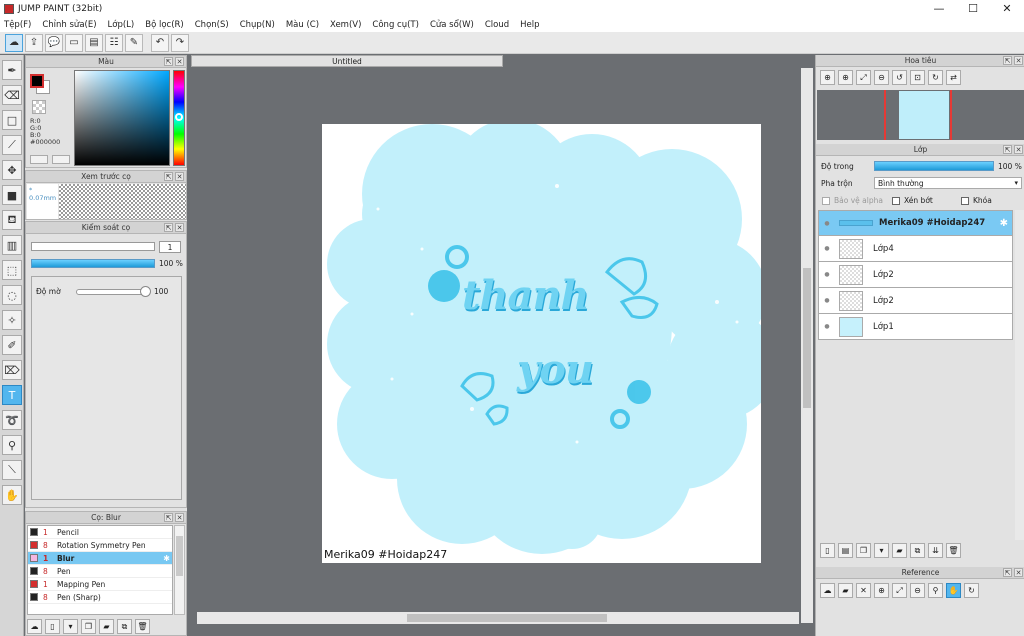  I want to click on brush-menu-icon: ▾, so click(70, 626).